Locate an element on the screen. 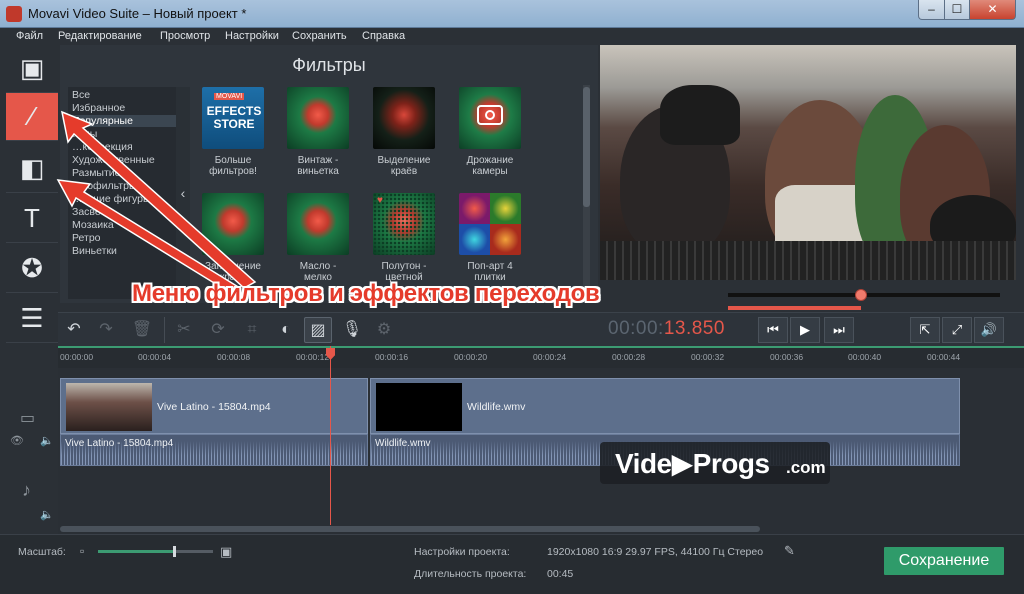  ruler-tick: 00:00:28 is located at coordinates (629, 357).